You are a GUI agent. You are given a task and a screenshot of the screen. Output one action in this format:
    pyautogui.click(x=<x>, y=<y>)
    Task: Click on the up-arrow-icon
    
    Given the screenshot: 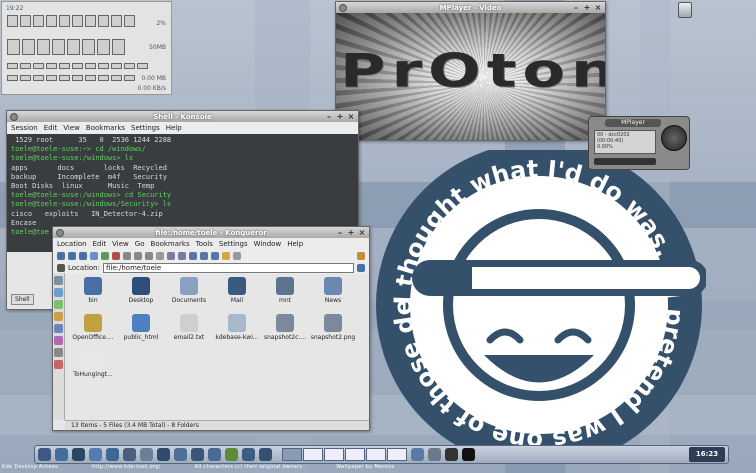 What is the action you would take?
    pyautogui.click(x=61, y=256)
    